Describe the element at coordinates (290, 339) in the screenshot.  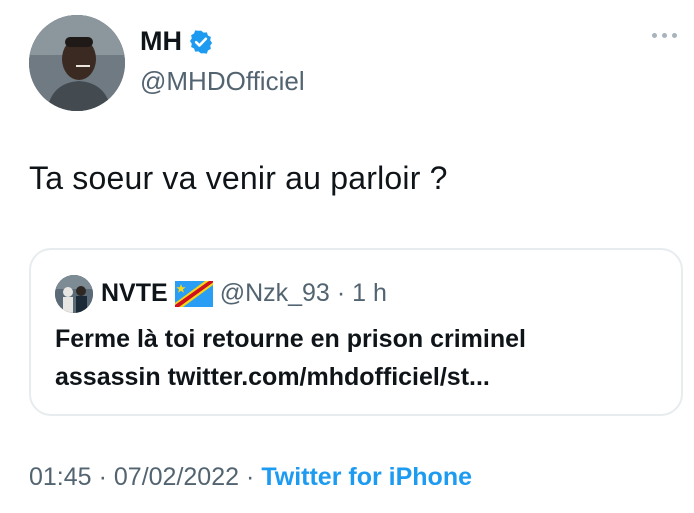
I see `quoted-text-line: Ferme là toi retourne en prison criminel` at that location.